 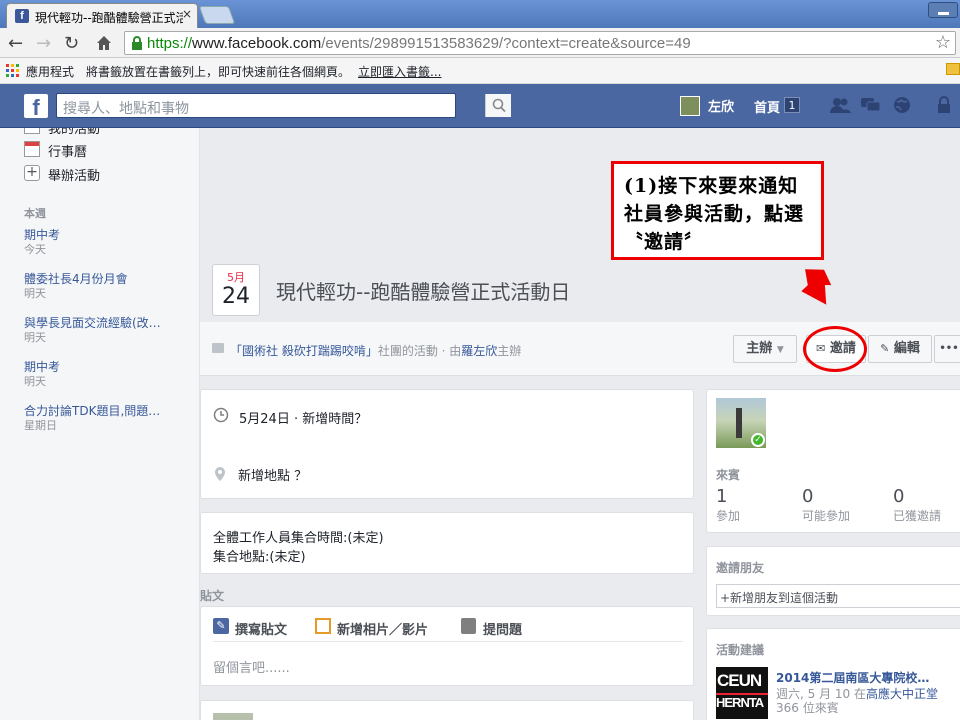 I want to click on tutorial-callout: (1)接下來要來通知社員參與活動，點選〝邀請〞, so click(x=717, y=210).